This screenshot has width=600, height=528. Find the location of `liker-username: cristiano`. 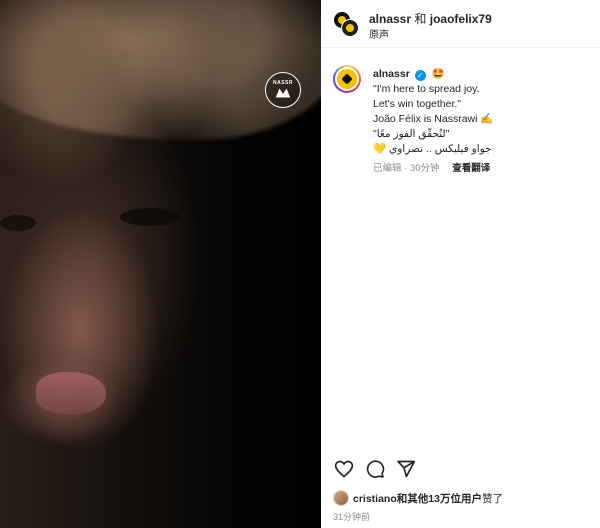

liker-username: cristiano is located at coordinates (375, 499).